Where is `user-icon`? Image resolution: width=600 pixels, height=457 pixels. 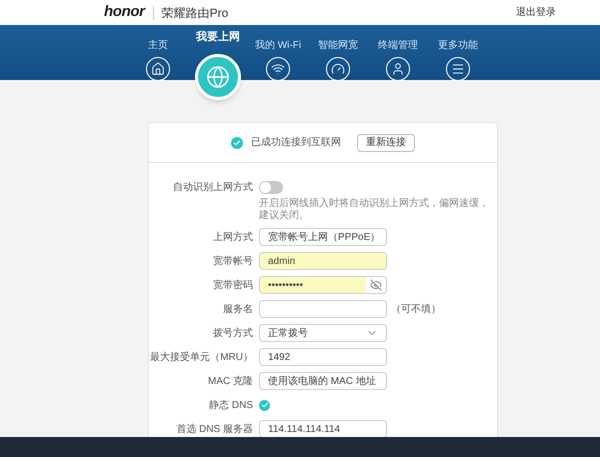
user-icon is located at coordinates (398, 69).